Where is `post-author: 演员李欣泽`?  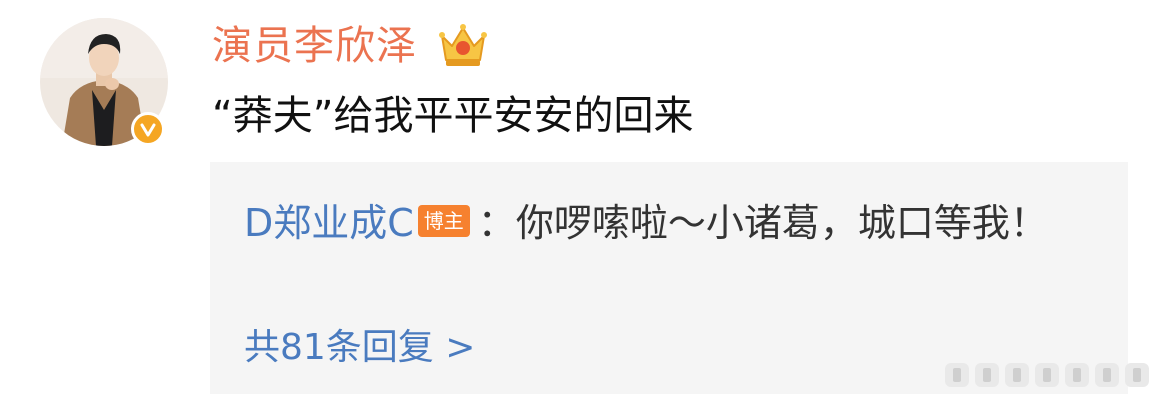
post-author: 演员李欣泽 is located at coordinates (314, 46).